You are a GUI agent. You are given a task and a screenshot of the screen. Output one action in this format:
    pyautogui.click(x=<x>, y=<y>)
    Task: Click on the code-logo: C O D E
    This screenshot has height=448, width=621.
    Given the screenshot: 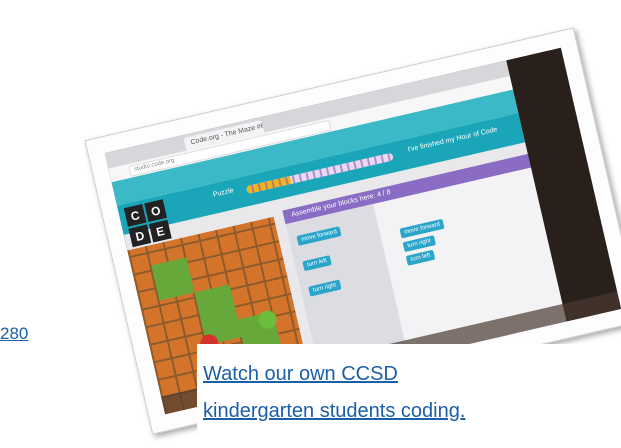 What is the action you would take?
    pyautogui.click(x=147, y=223)
    